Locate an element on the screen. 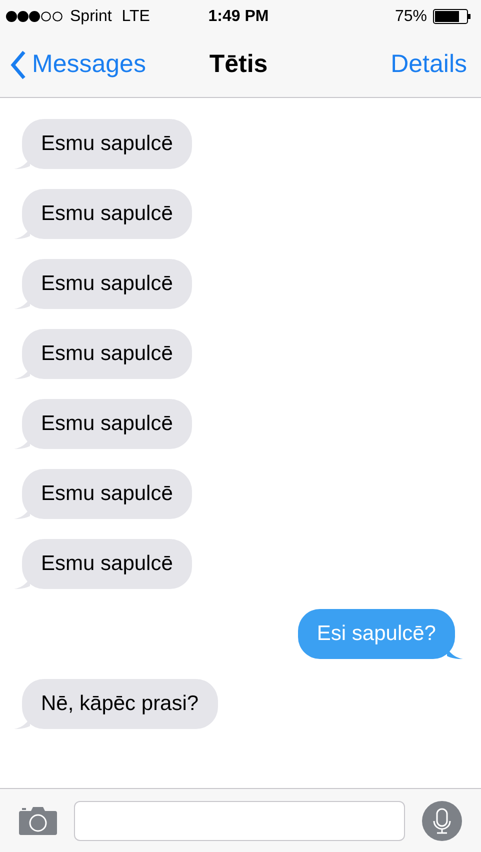  network-type: LTE is located at coordinates (136, 16).